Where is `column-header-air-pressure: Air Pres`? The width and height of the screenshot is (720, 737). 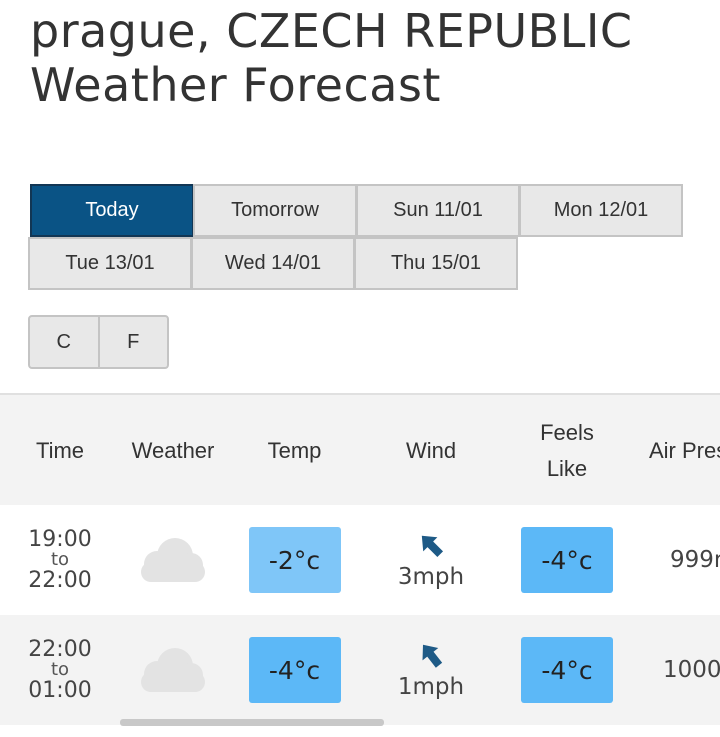
column-header-air-pressure: Air Pres is located at coordinates (684, 450).